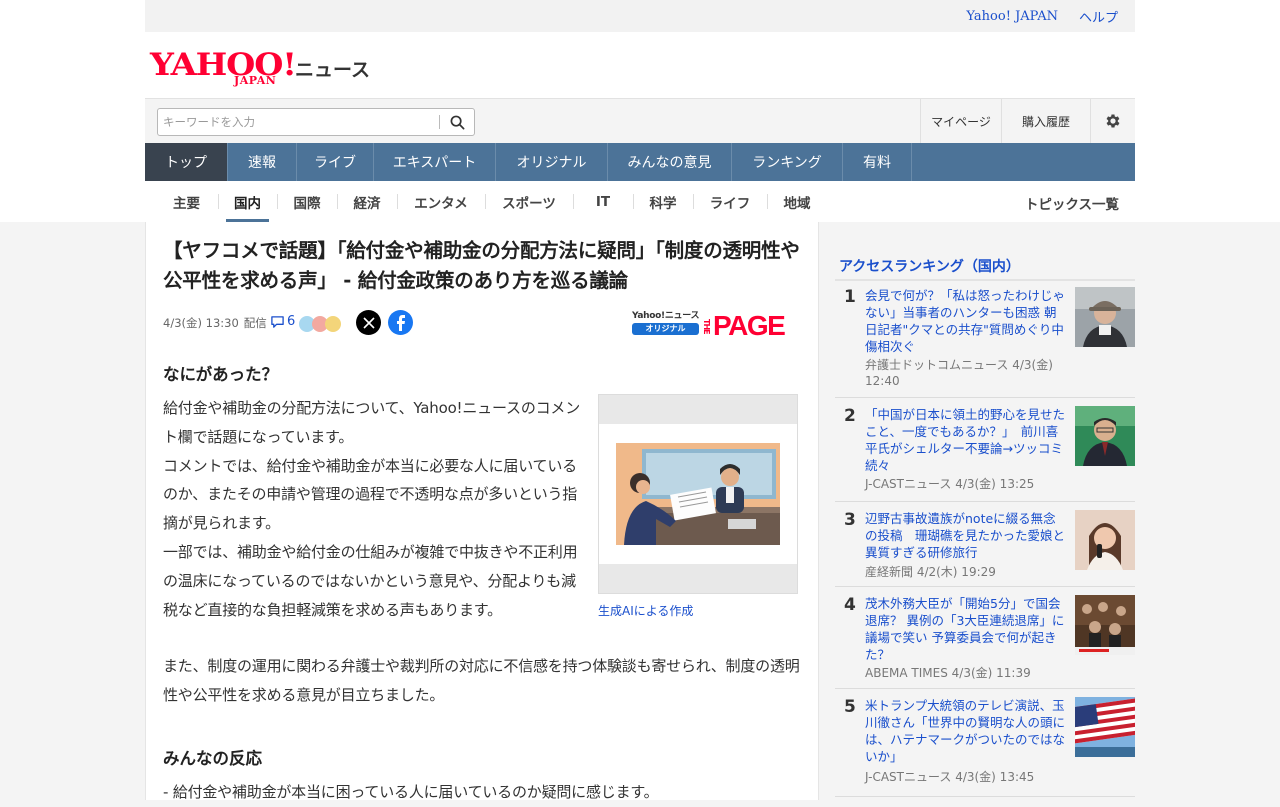 This screenshot has height=807, width=1280. Describe the element at coordinates (850, 520) in the screenshot. I see `rank-number: 3` at that location.